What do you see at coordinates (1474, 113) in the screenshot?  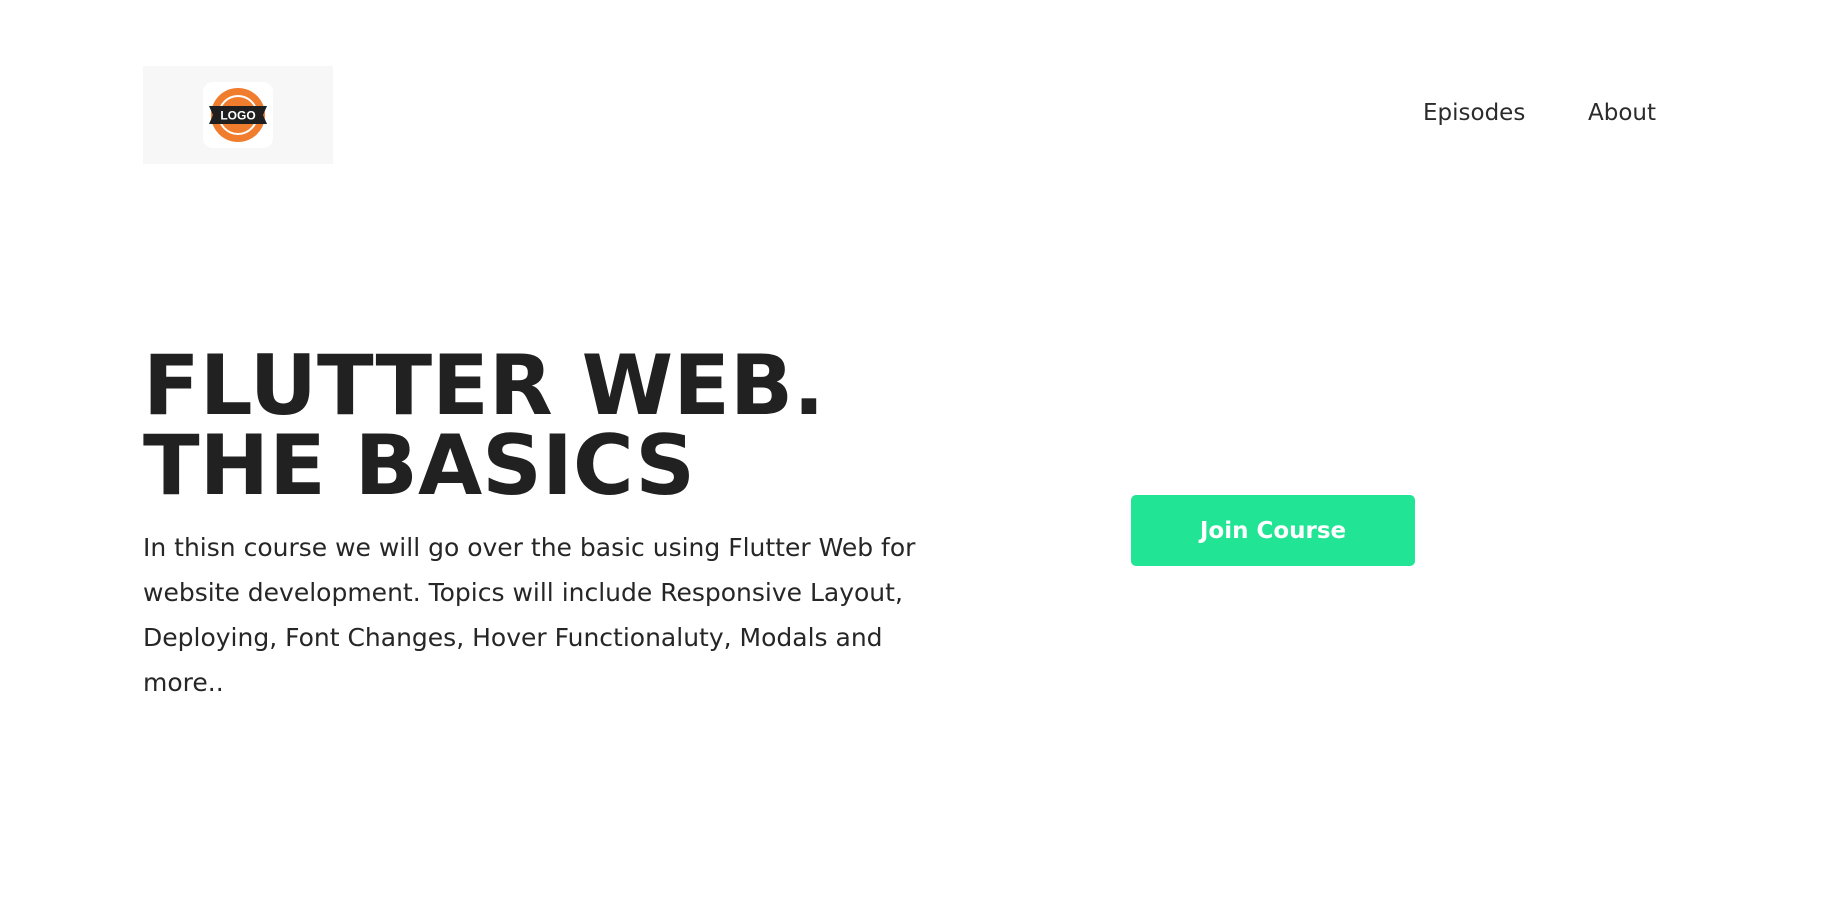 I see `nav-item-episodes: Episodes` at bounding box center [1474, 113].